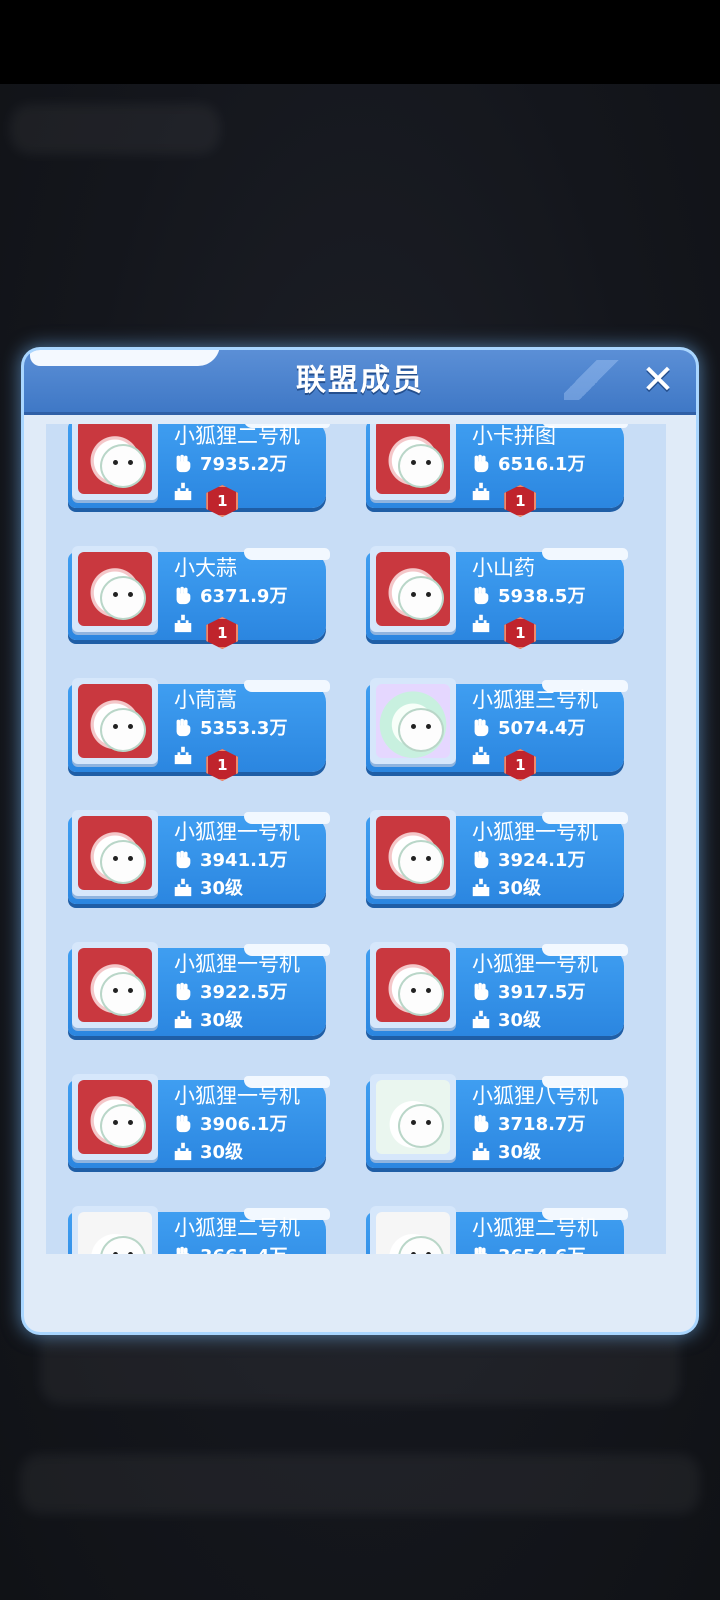 The width and height of the screenshot is (720, 1600). Describe the element at coordinates (205, 700) in the screenshot. I see `member-name: 小茼蒿` at that location.